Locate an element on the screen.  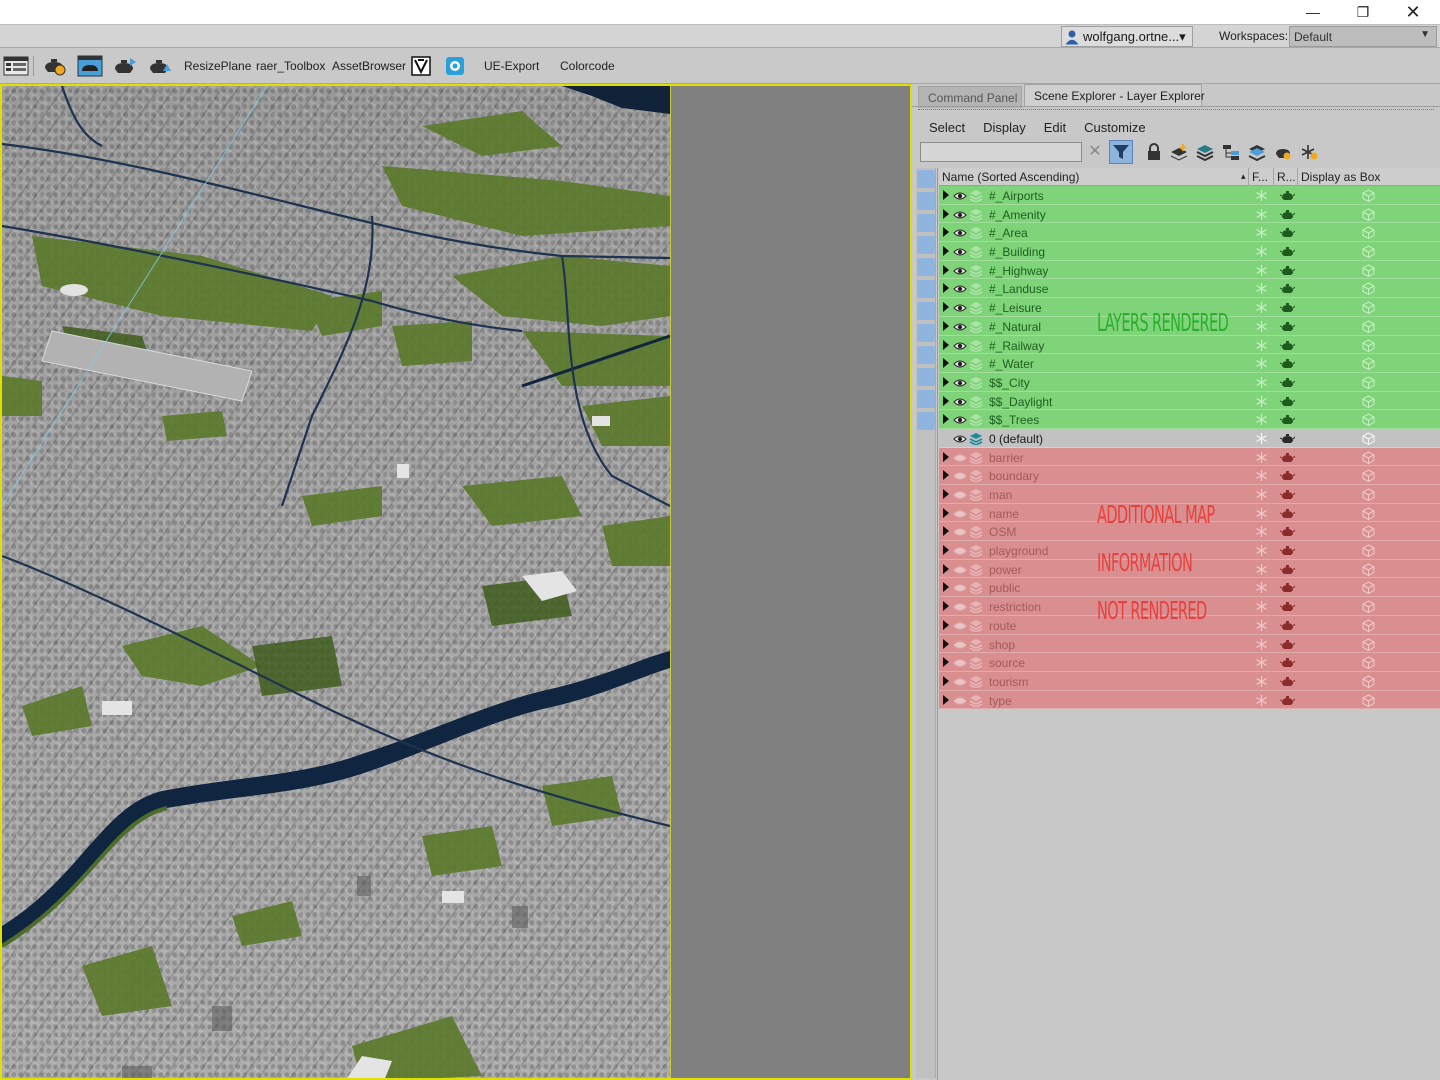
user-account-dropdown: wolfgang.ortne...▾ is located at coordinates (1127, 36).